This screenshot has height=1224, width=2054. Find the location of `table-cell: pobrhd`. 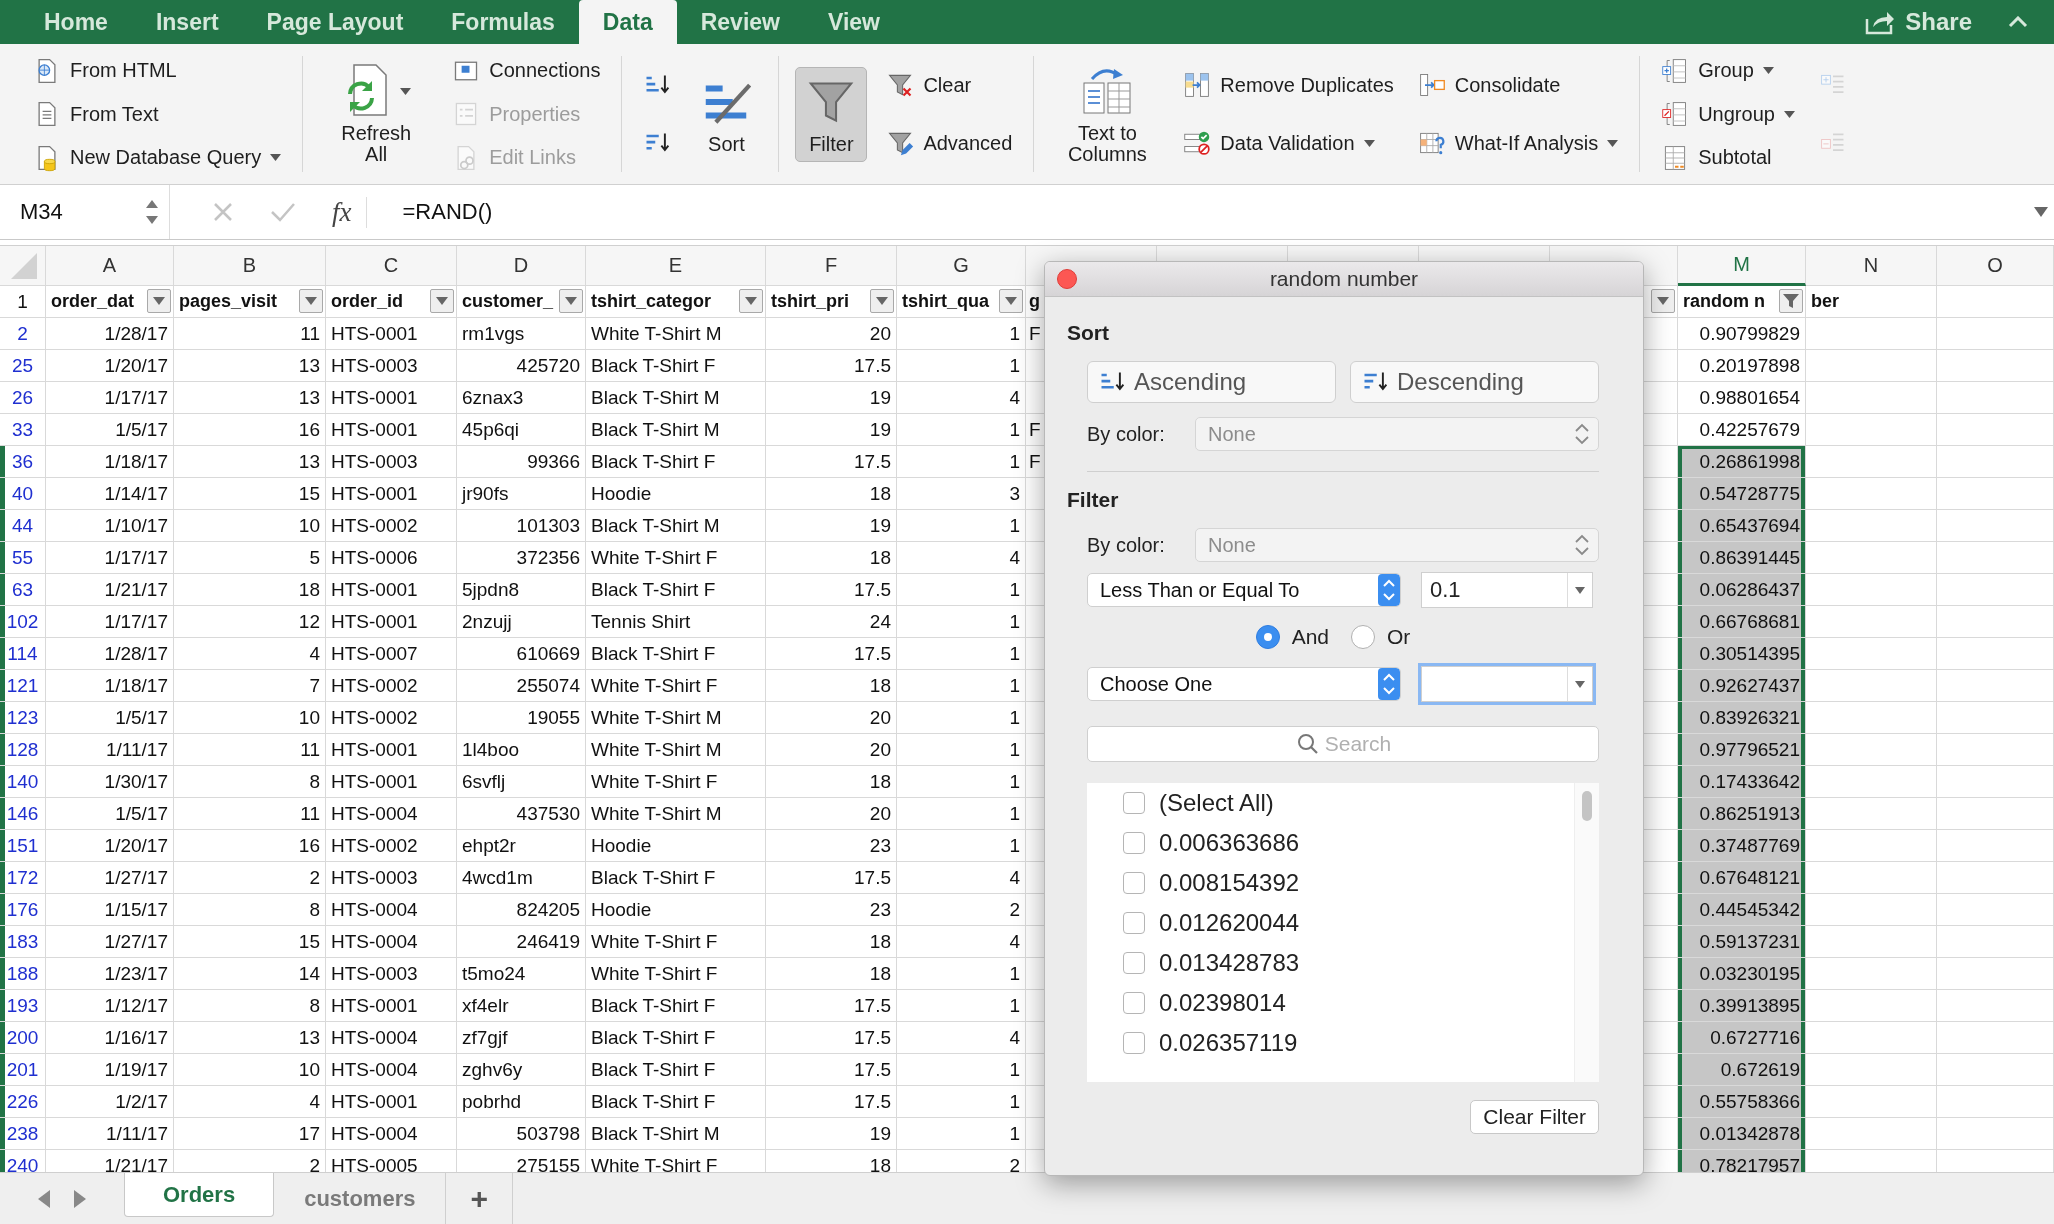

table-cell: pobrhd is located at coordinates (521, 1102).